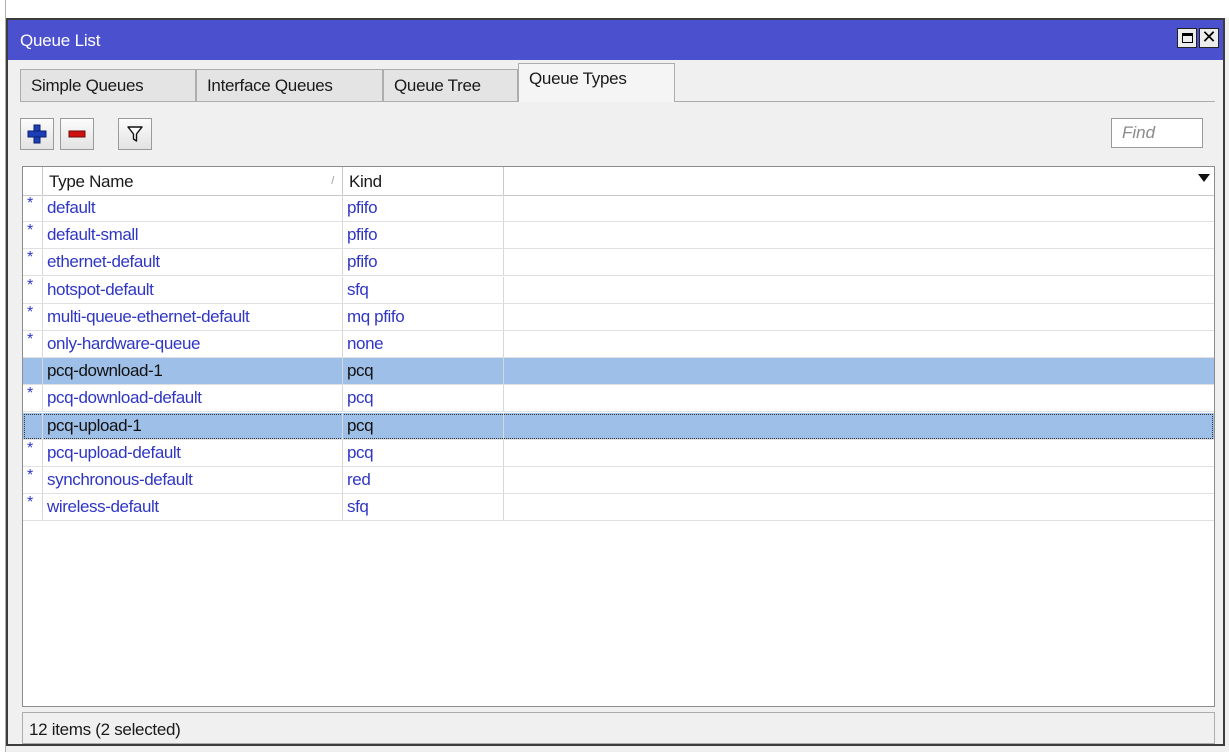 The height and width of the screenshot is (752, 1229). I want to click on column-header-type-name-label: Type Name, so click(91, 181).